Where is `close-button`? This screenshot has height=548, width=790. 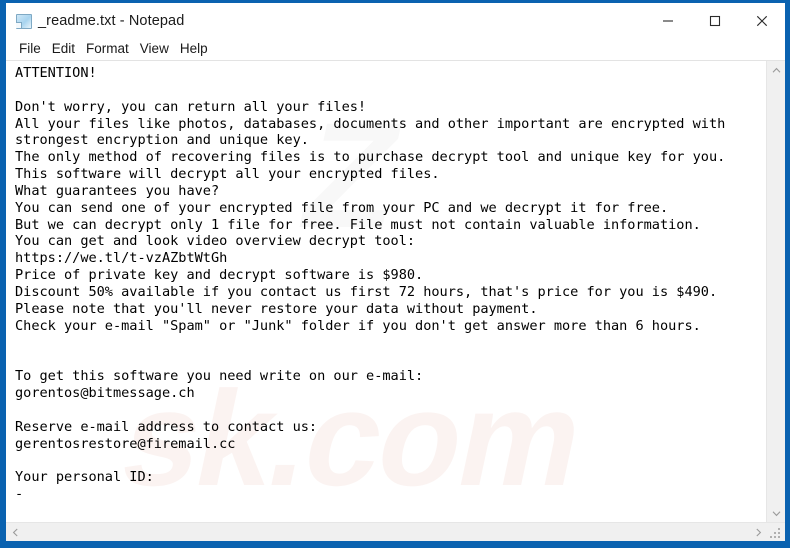
close-button is located at coordinates (761, 20).